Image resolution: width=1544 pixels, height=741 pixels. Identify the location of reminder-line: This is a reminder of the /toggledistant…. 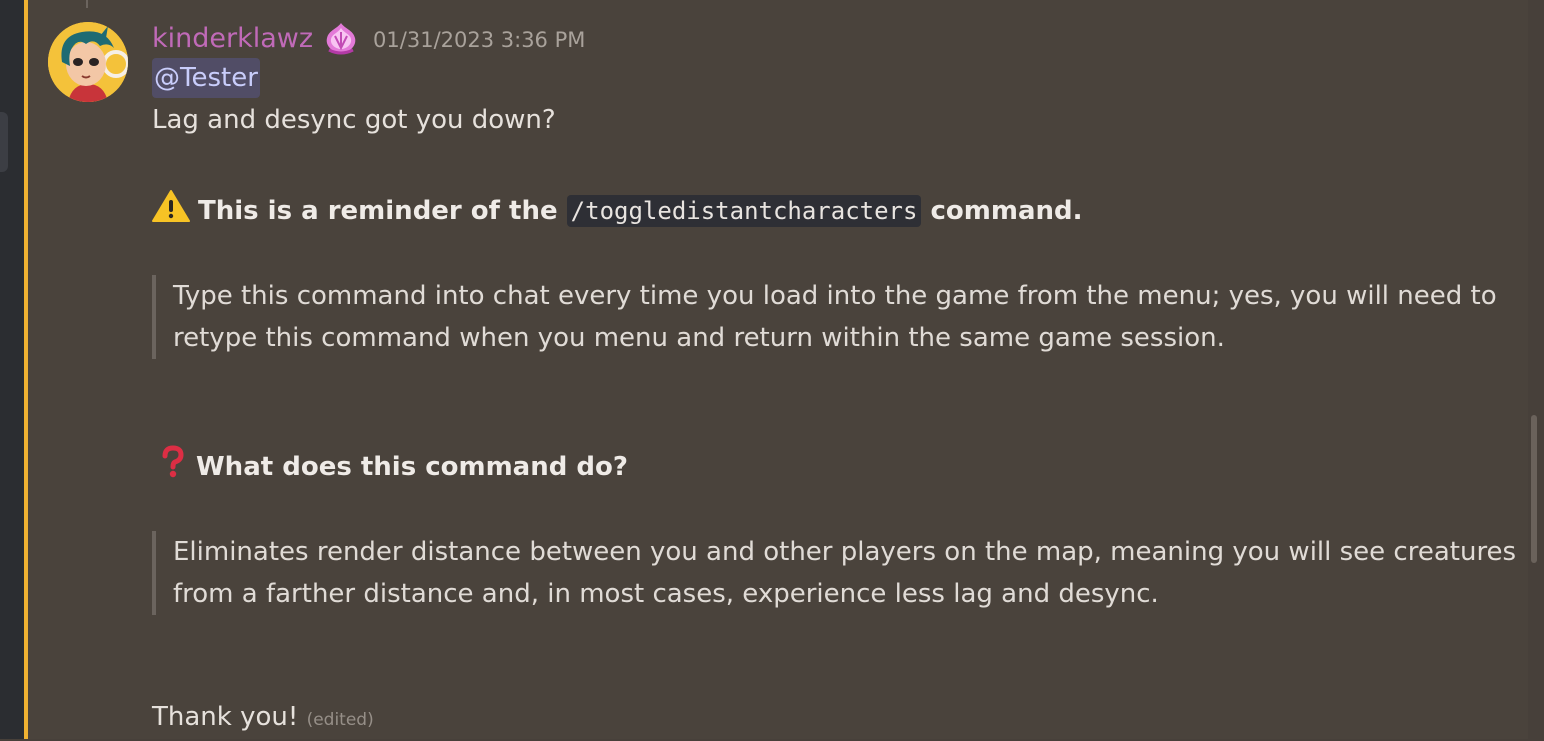
(617, 212).